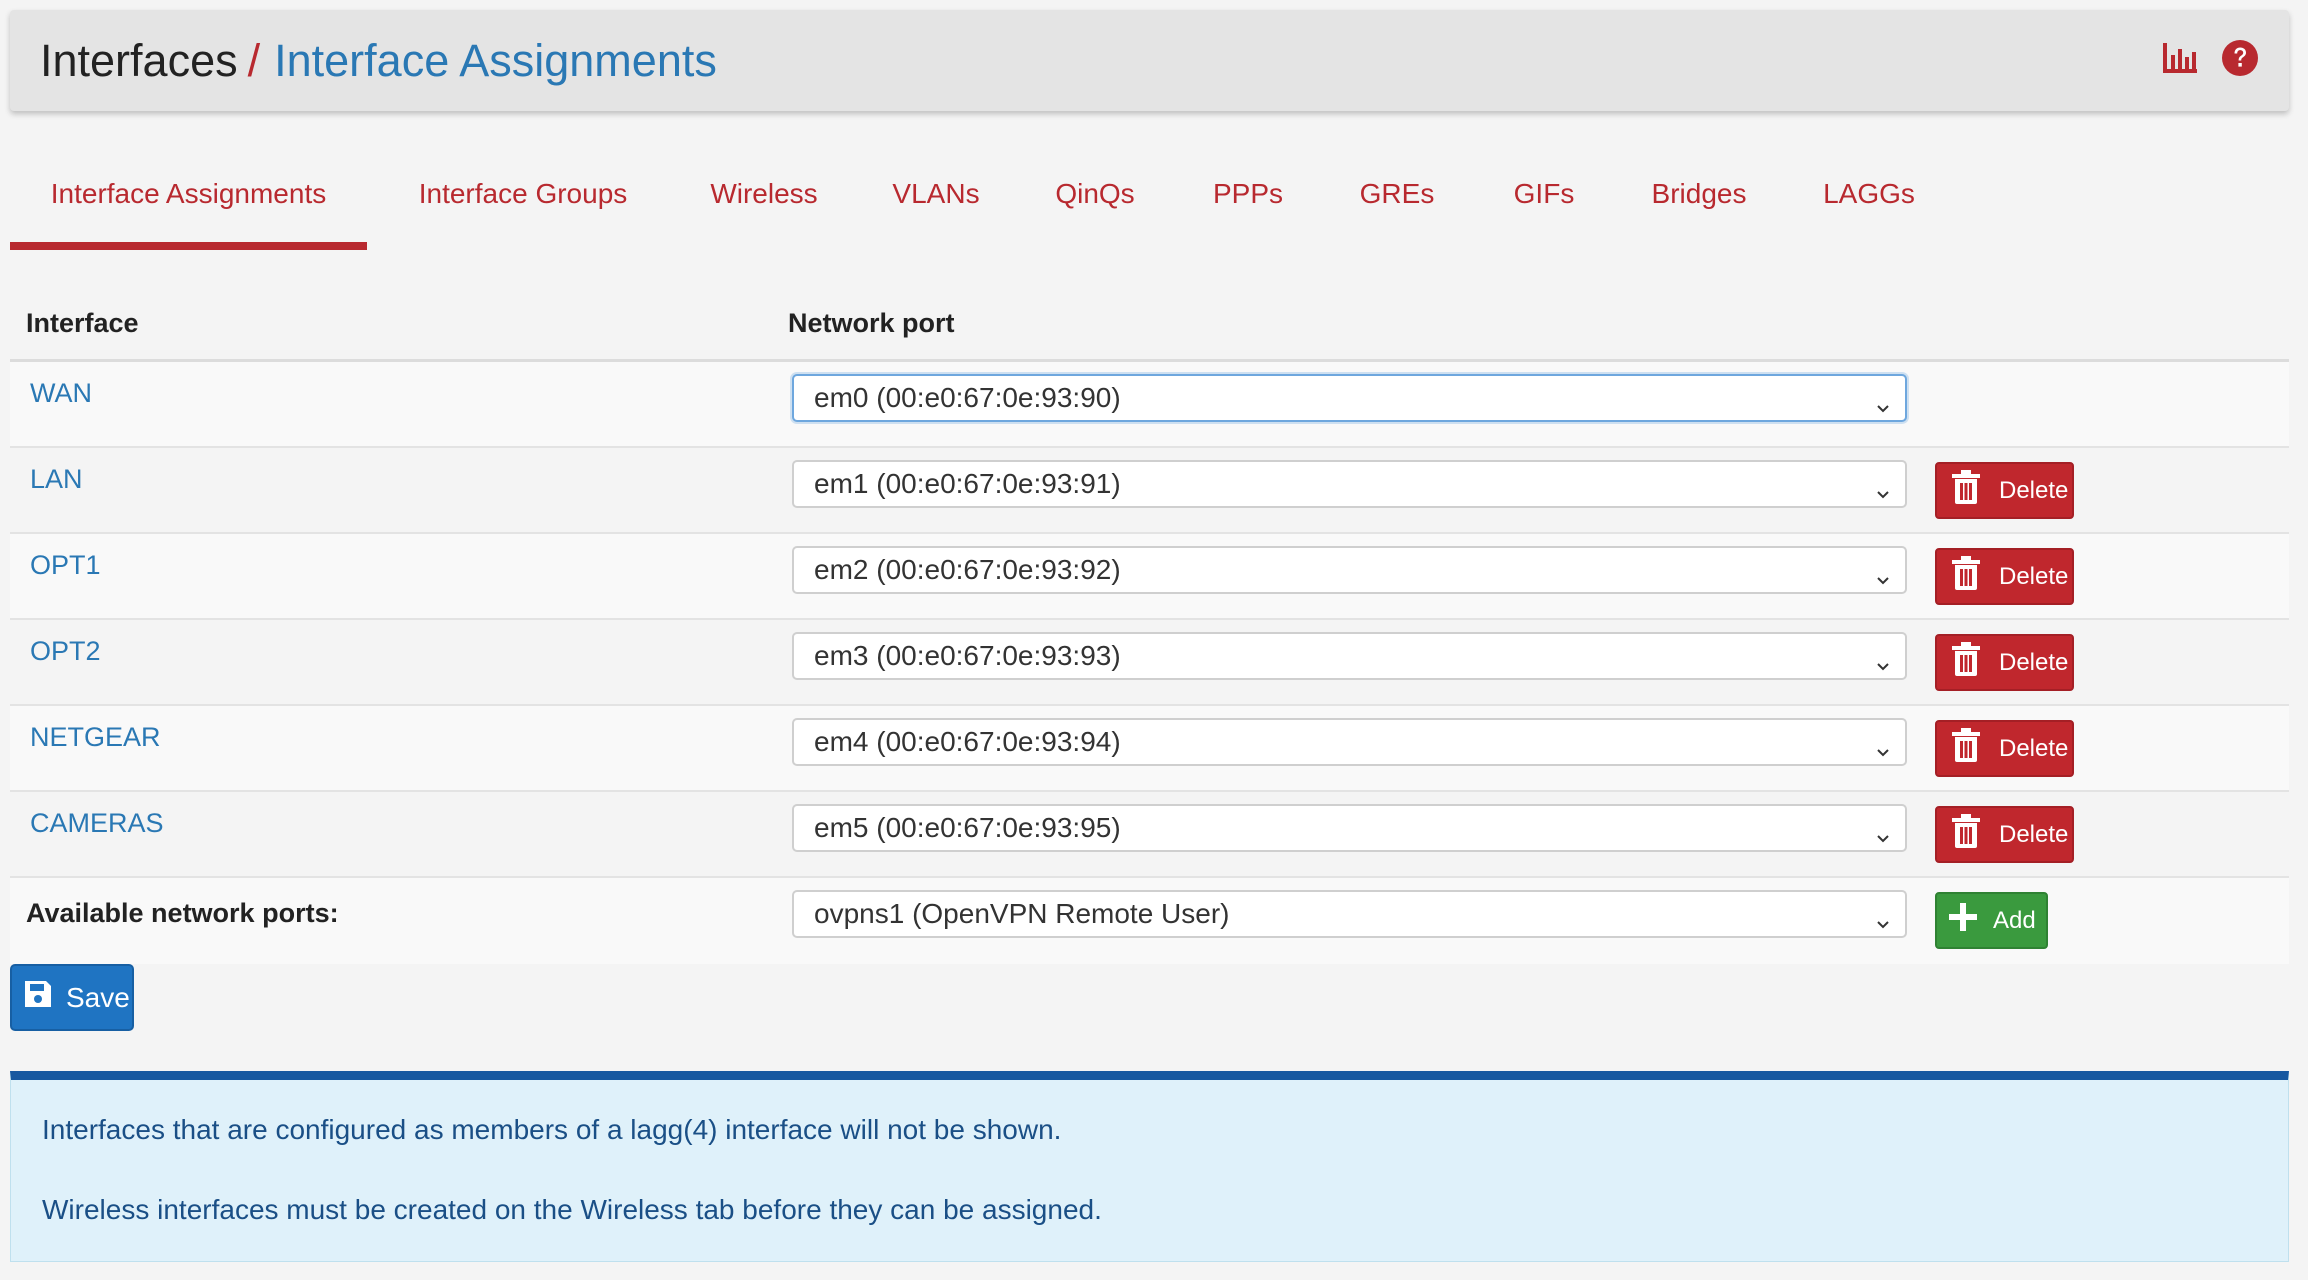 Image resolution: width=2308 pixels, height=1280 pixels. What do you see at coordinates (1349, 398) in the screenshot?
I see `network-port-select-wan: em0 (00:e0:67:0e:93:90)` at bounding box center [1349, 398].